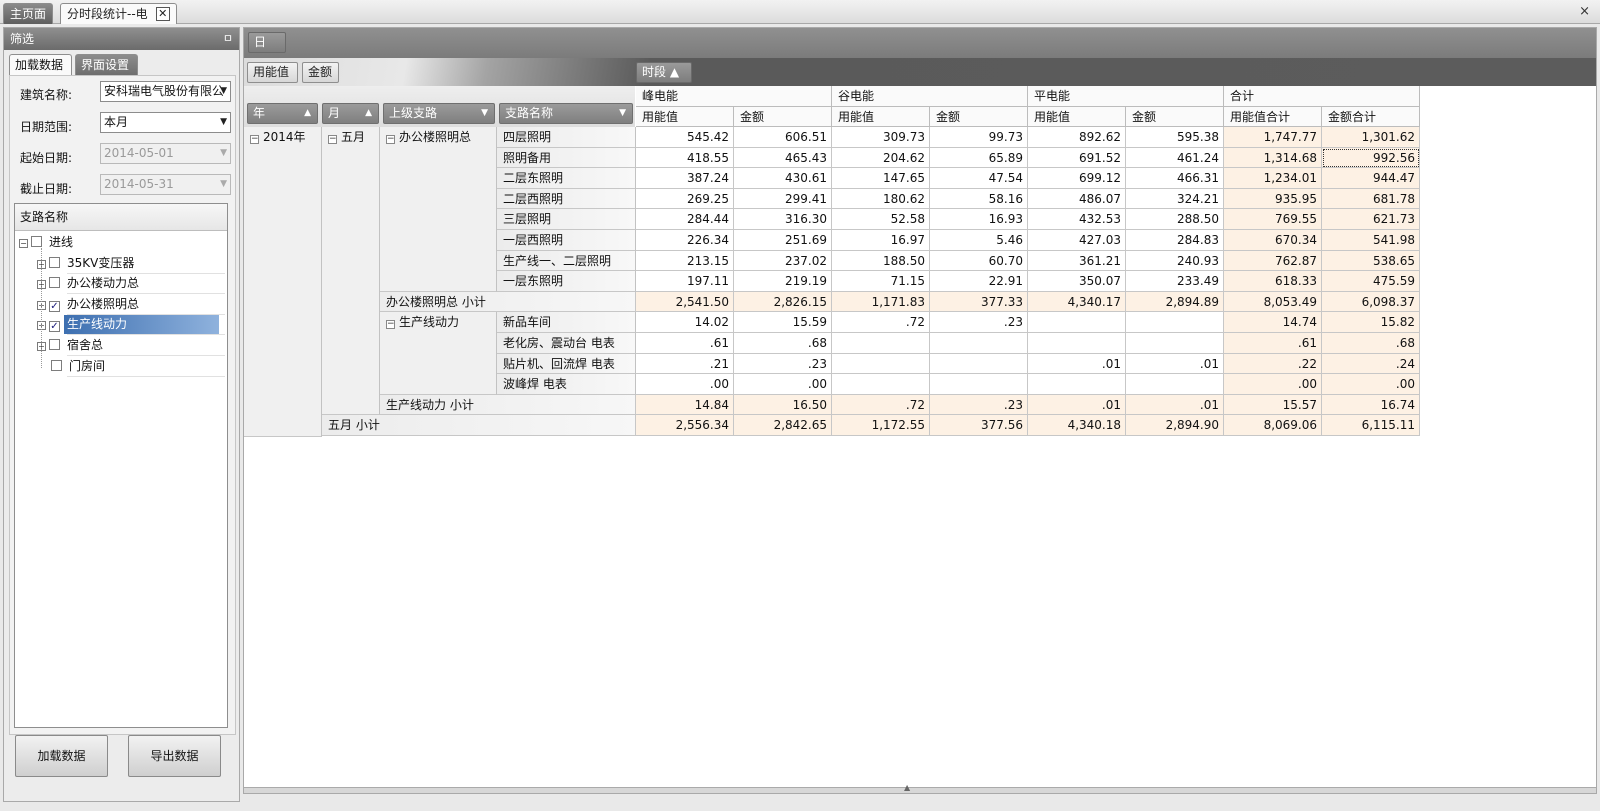  What do you see at coordinates (1371, 219) in the screenshot?
I see `data-cell: 621.73` at bounding box center [1371, 219].